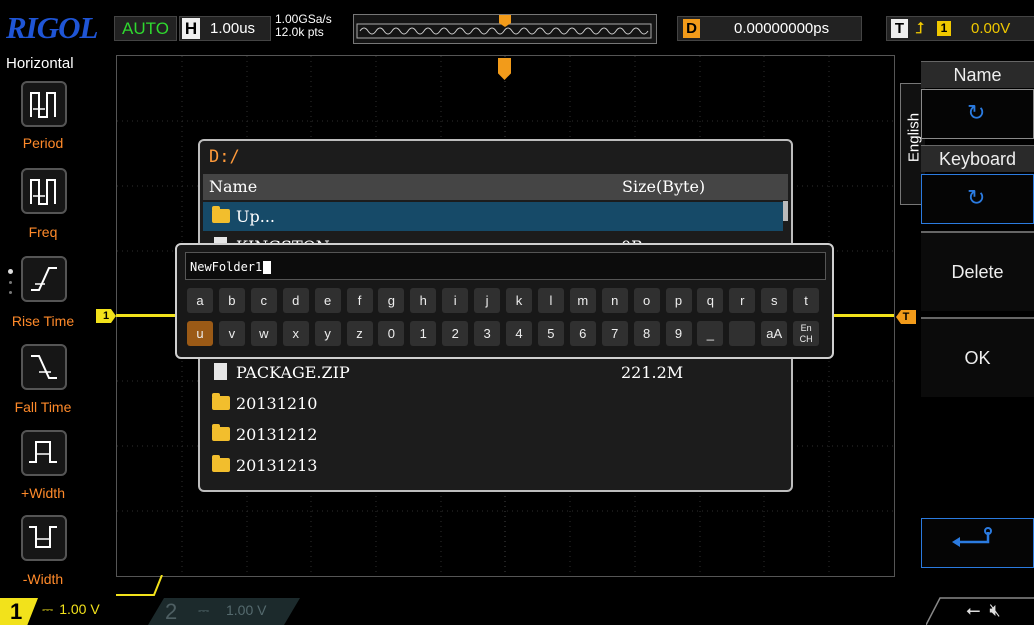 This screenshot has width=1034, height=625. What do you see at coordinates (774, 333) in the screenshot?
I see `key-aA: aA` at bounding box center [774, 333].